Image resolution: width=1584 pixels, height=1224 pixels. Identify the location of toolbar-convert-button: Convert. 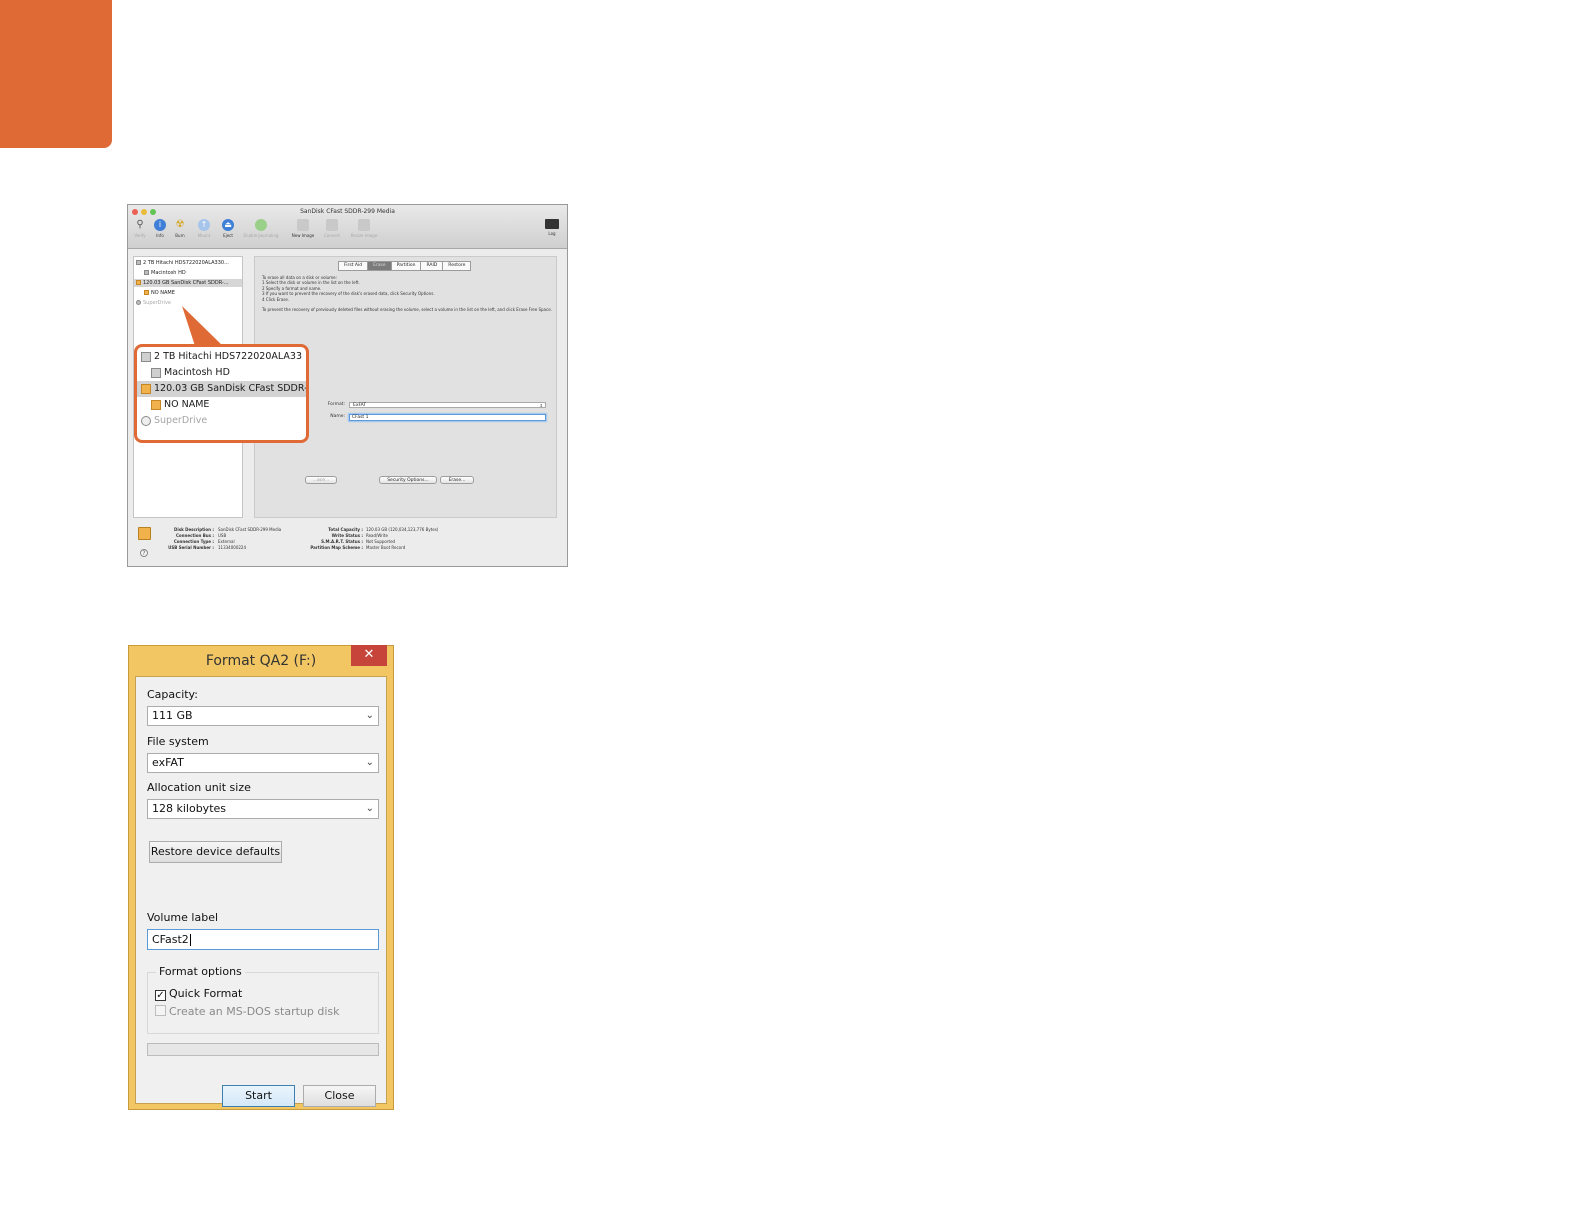
(332, 228).